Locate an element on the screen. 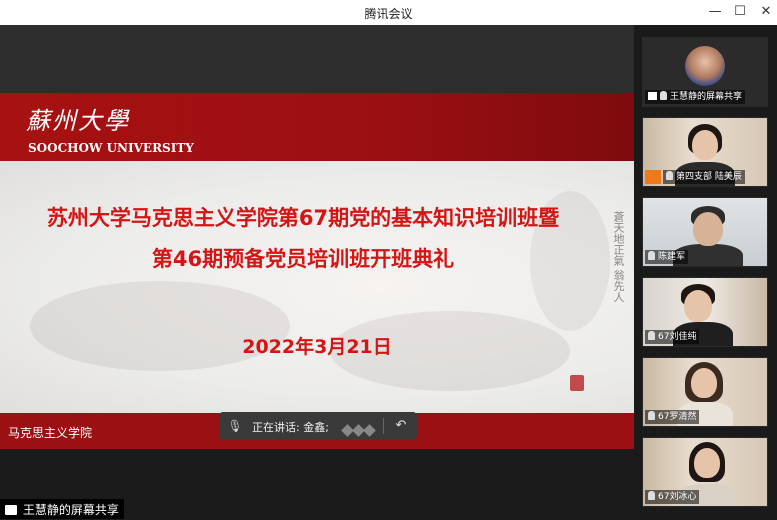  minimize-icon: — is located at coordinates (715, 12).